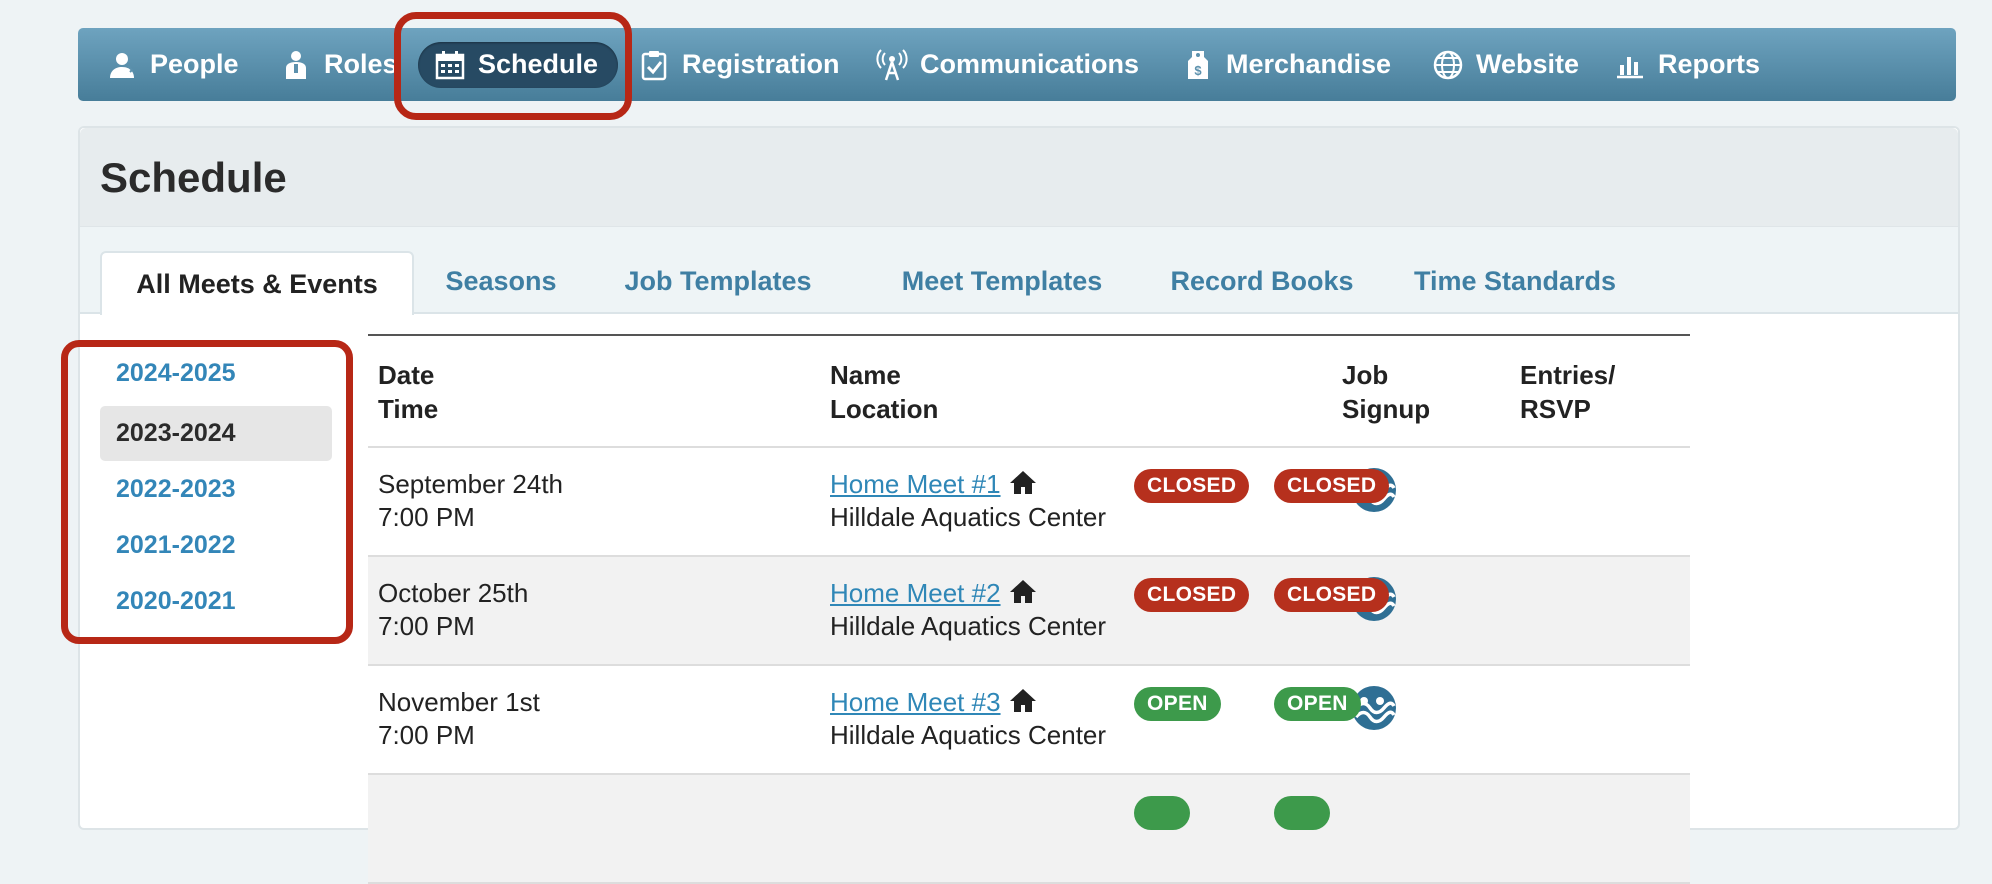  Describe the element at coordinates (1002, 281) in the screenshot. I see `tab-meet-templates: Meet Templates` at that location.